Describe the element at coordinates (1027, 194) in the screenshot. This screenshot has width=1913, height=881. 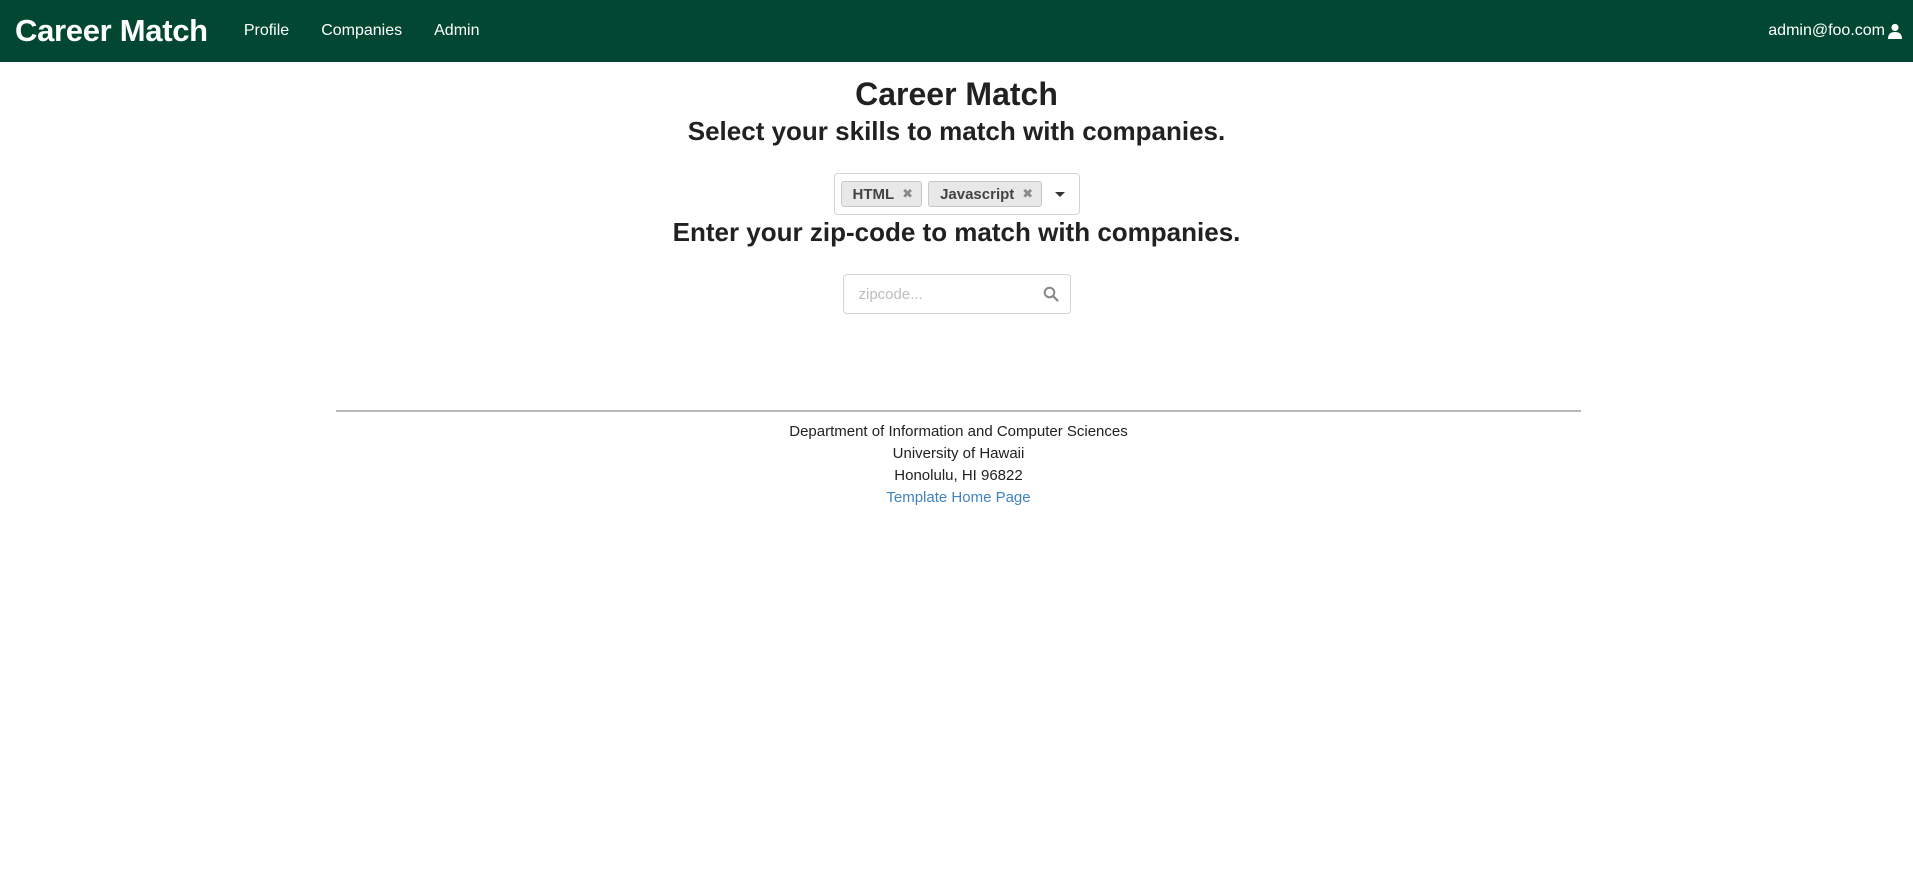
I see `remove-javascript-icon: ✖` at that location.